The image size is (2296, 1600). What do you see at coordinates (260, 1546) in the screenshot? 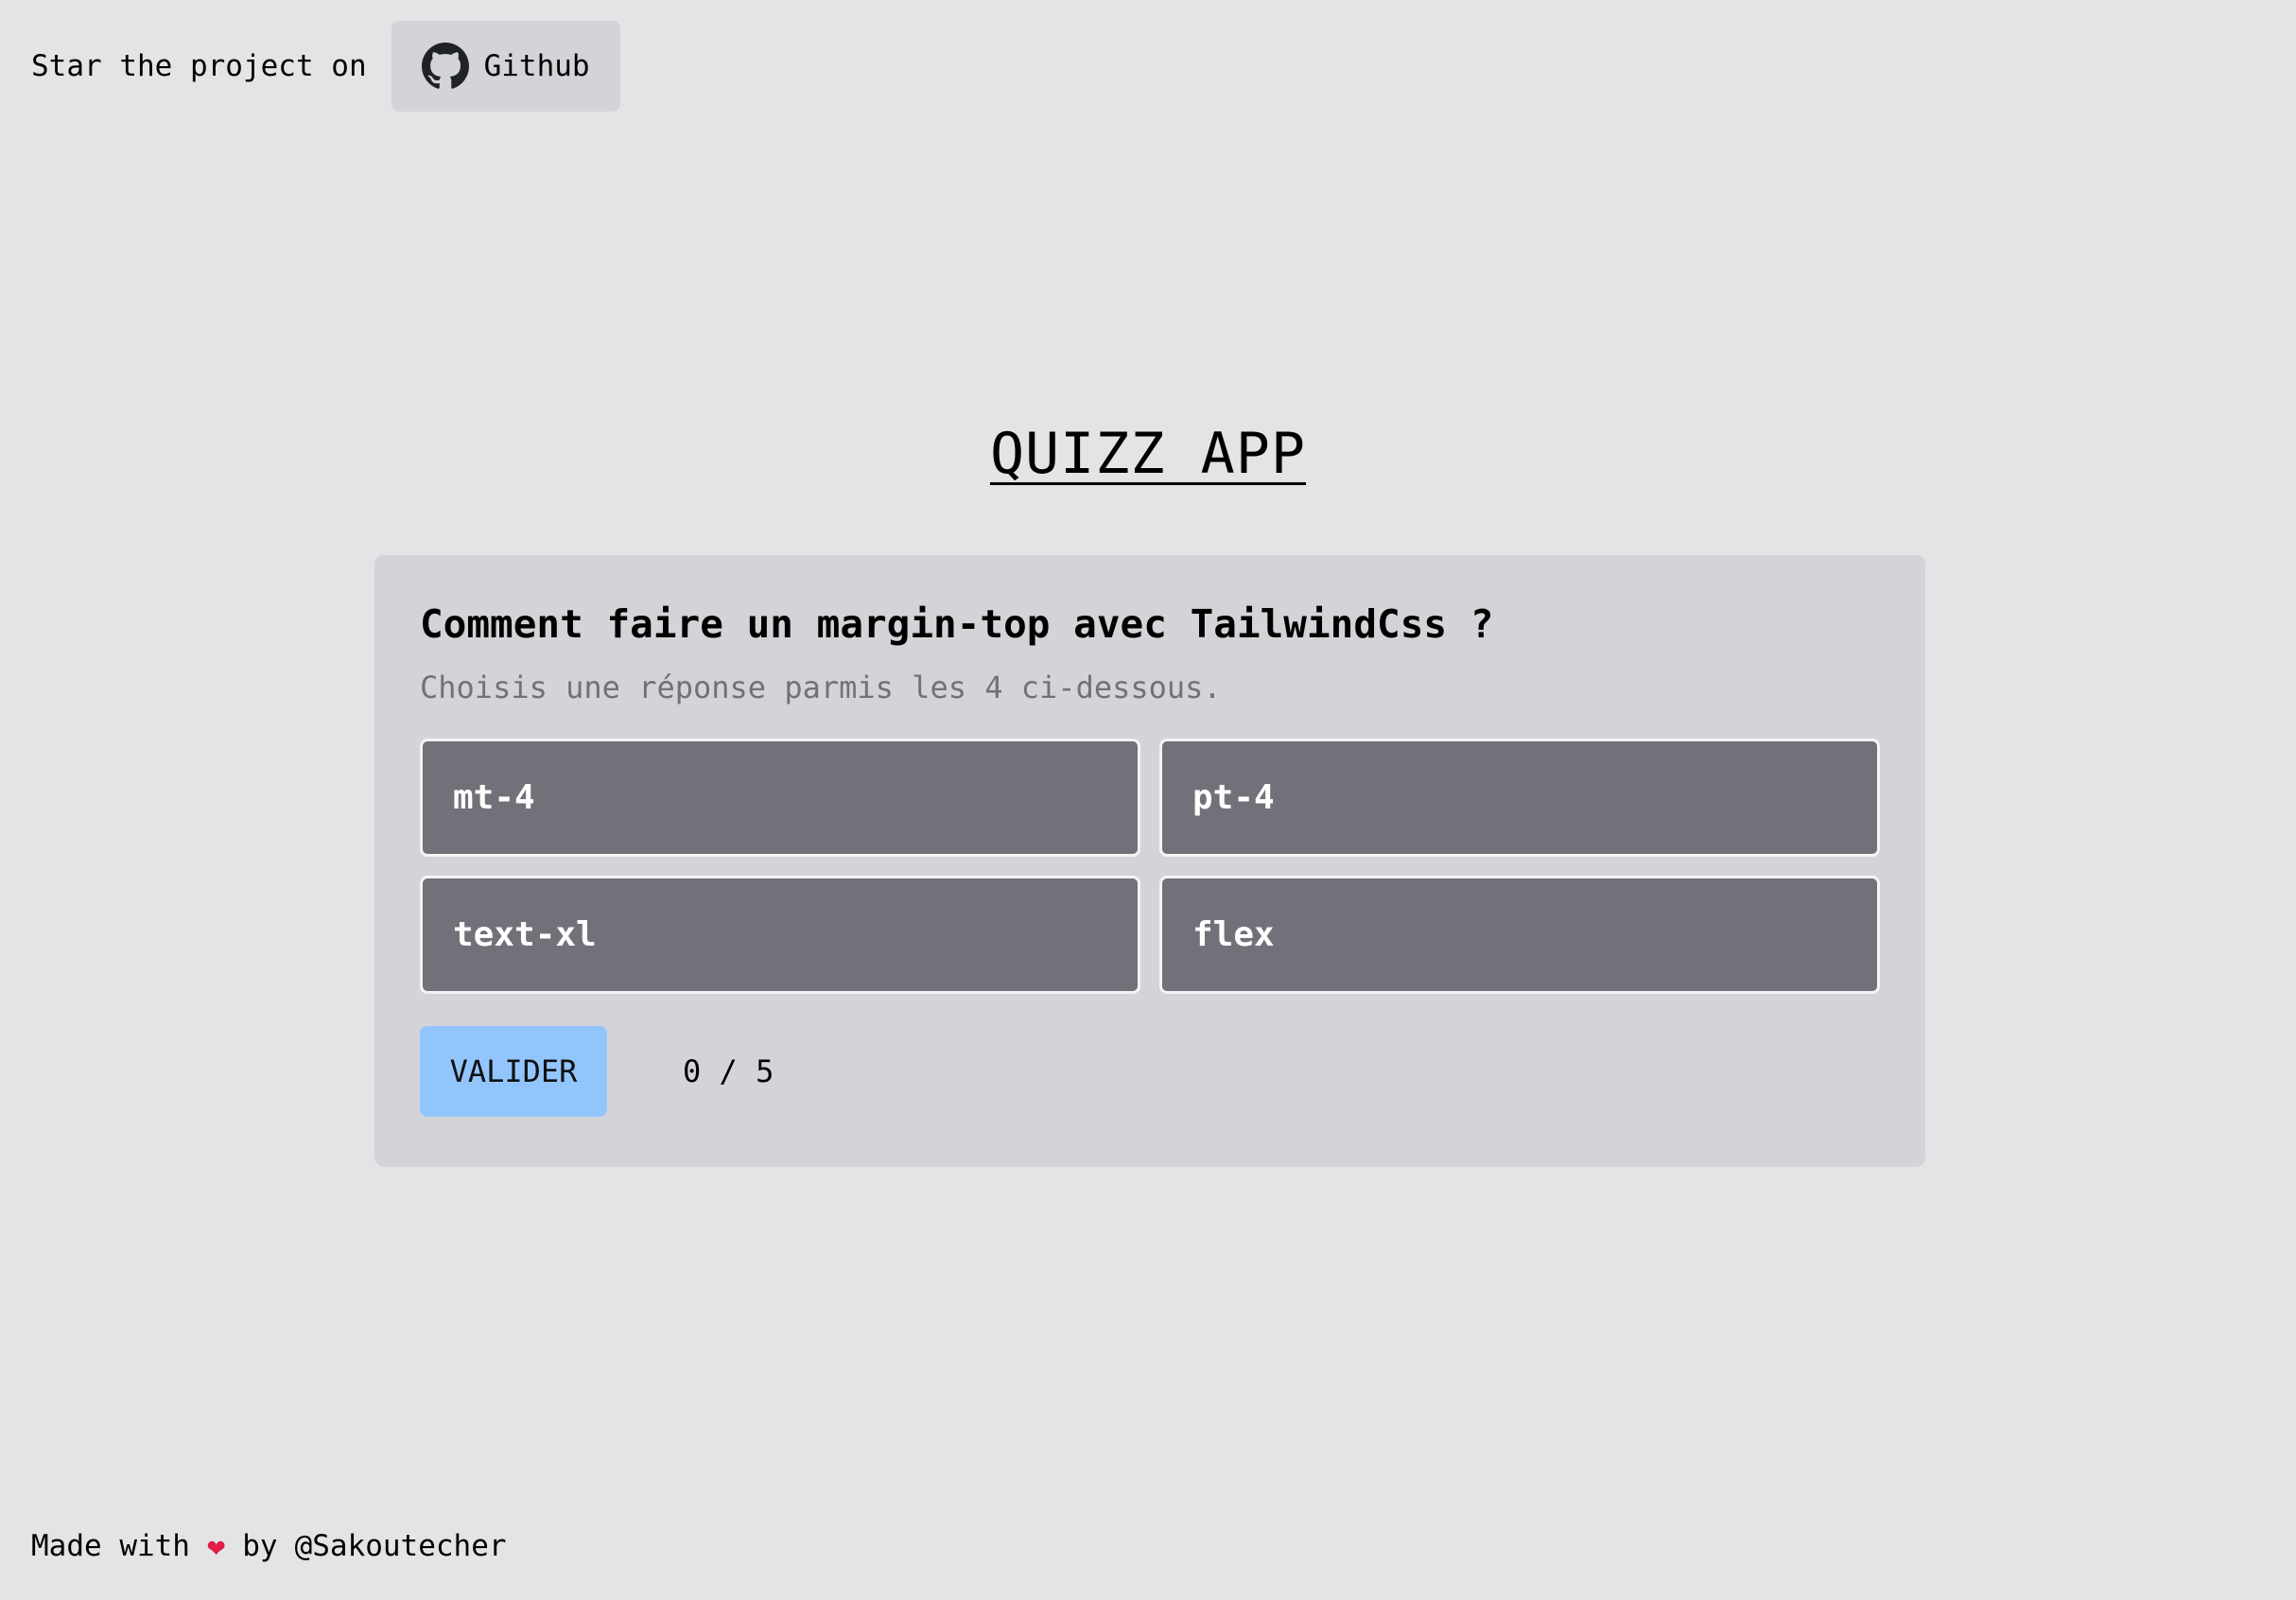
I see `footer-by: by` at bounding box center [260, 1546].